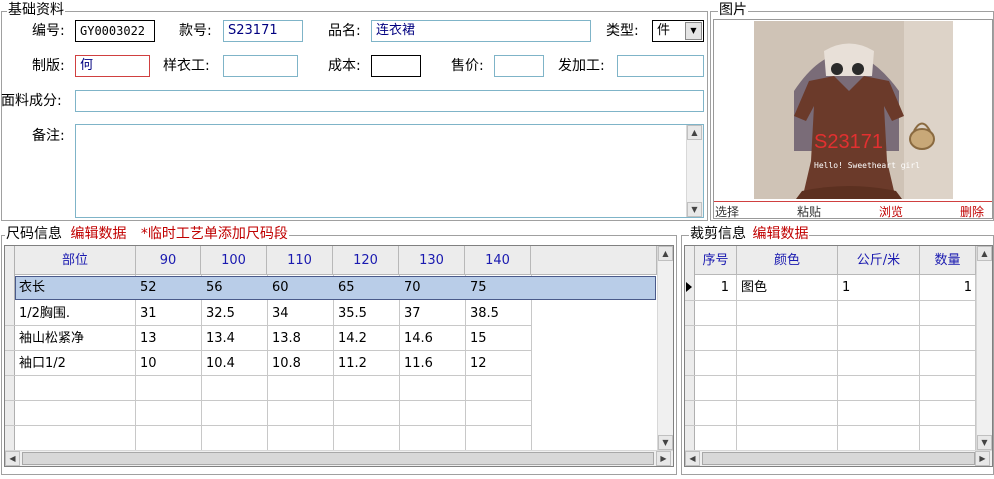 The image size is (994, 479). What do you see at coordinates (664, 30) in the screenshot?
I see `type-select-value: 件` at bounding box center [664, 30].